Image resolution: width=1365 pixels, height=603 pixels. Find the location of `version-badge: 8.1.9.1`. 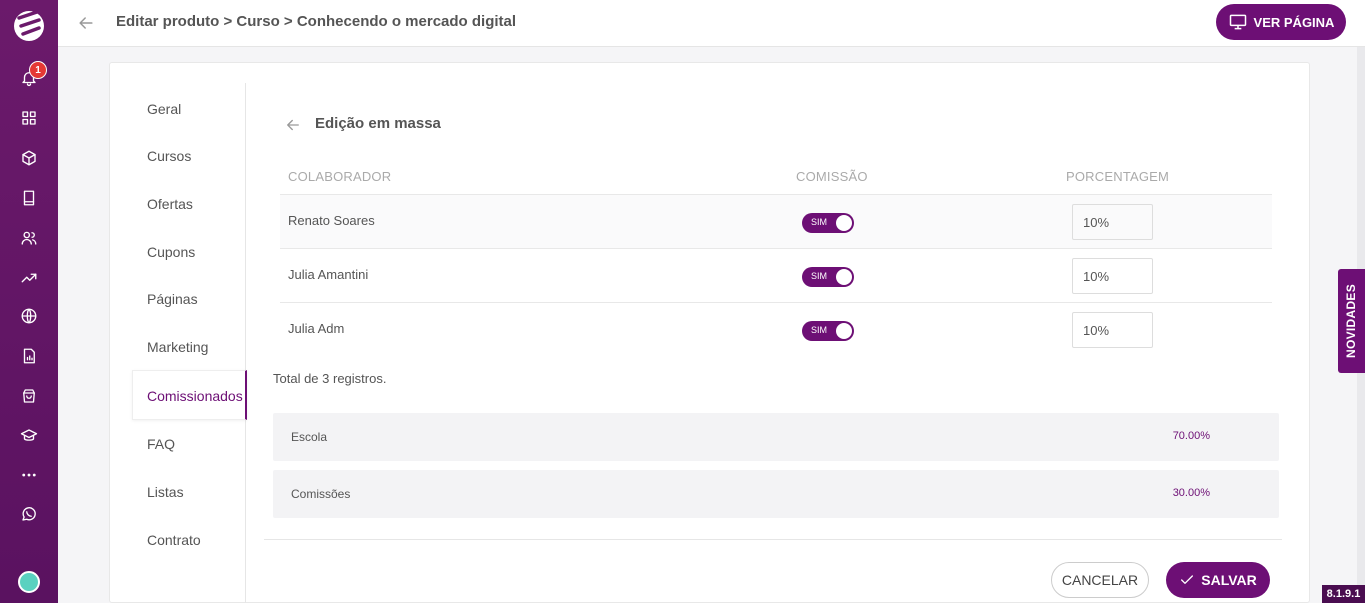

version-badge: 8.1.9.1 is located at coordinates (1343, 594).